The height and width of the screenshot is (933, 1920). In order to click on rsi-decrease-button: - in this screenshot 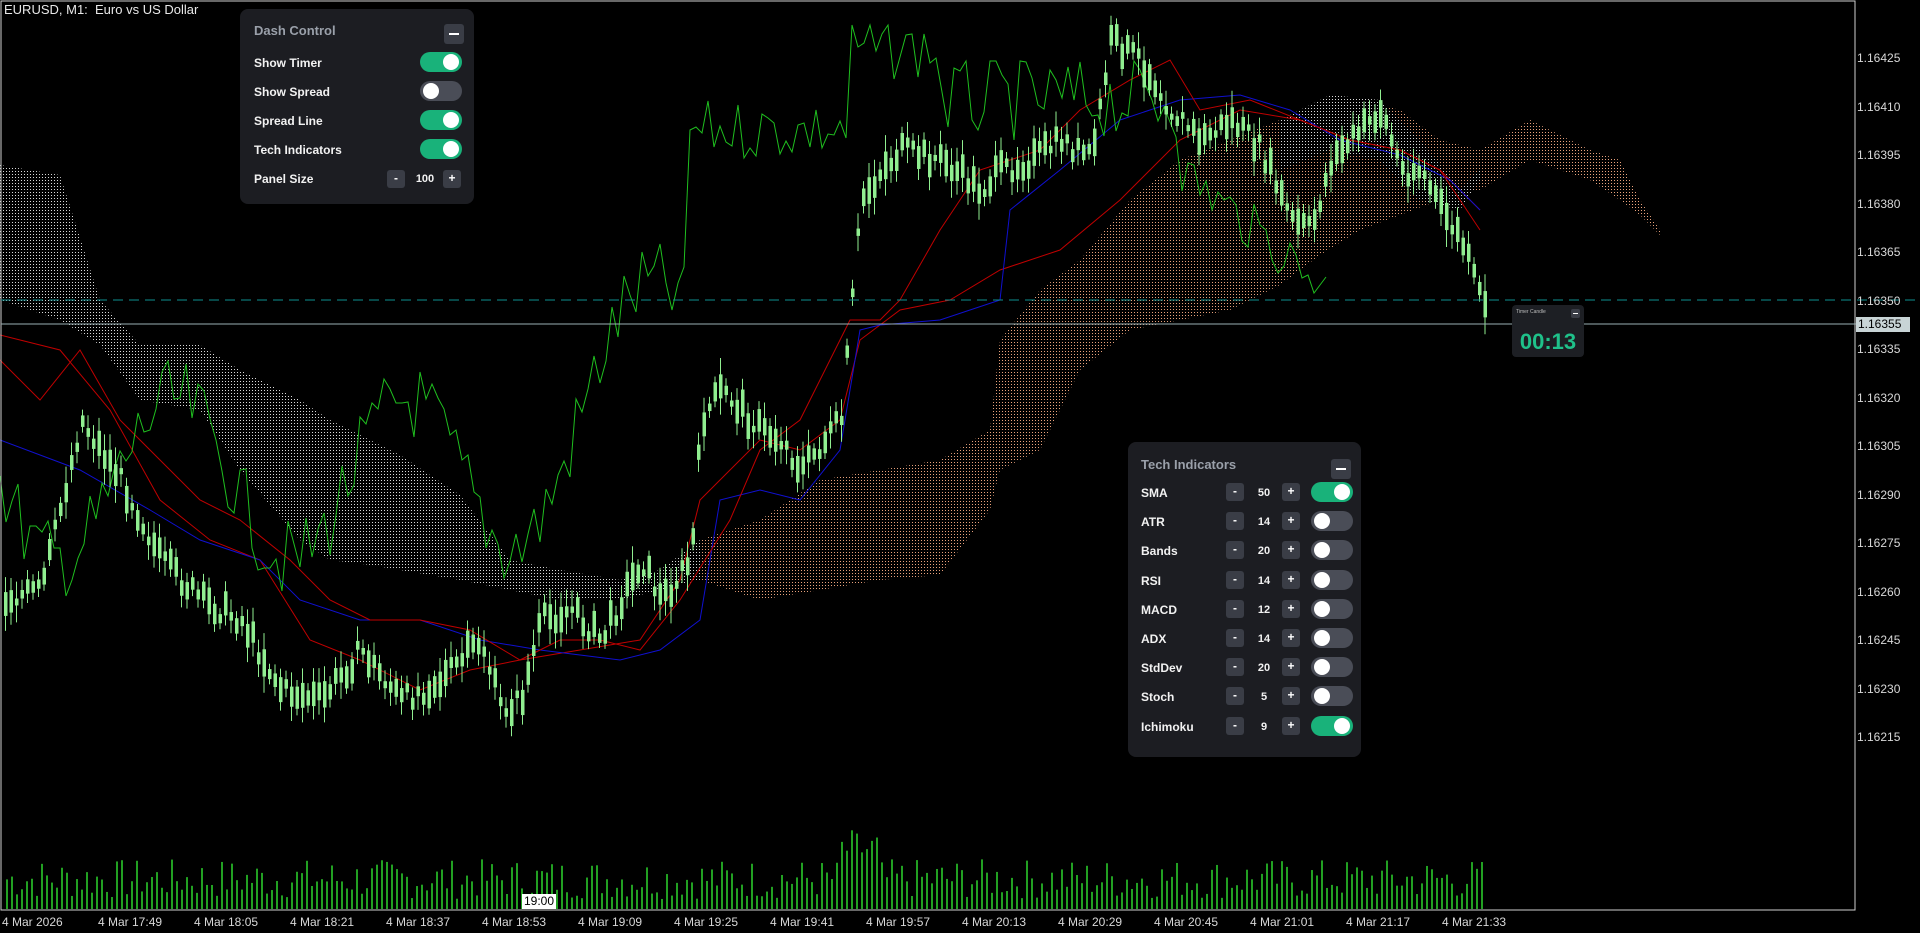, I will do `click(1235, 579)`.